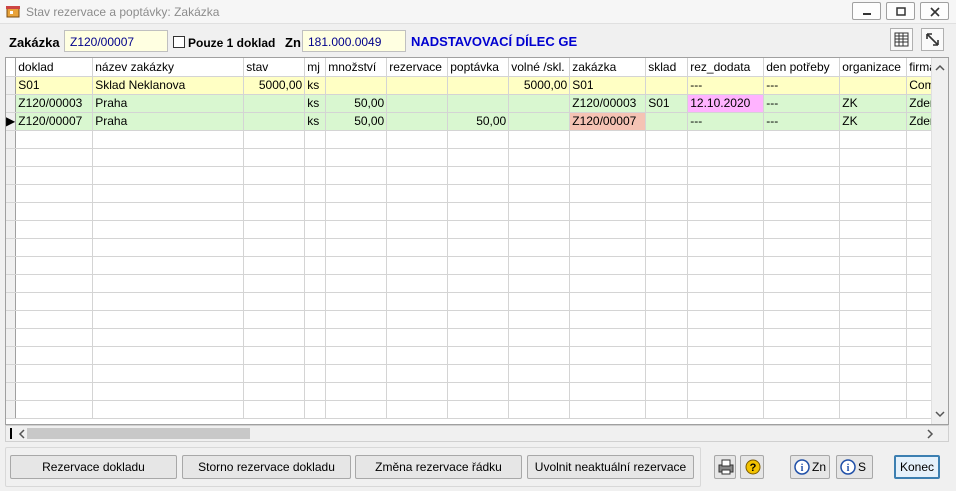 Image resolution: width=956 pixels, height=491 pixels. I want to click on col-header: mj, so click(315, 67).